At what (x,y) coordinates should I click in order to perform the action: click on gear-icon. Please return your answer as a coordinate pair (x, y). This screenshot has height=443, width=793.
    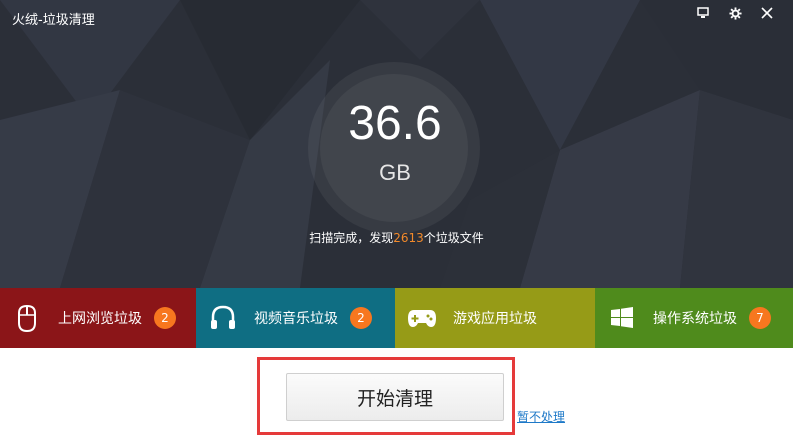
    Looking at the image, I should click on (735, 13).